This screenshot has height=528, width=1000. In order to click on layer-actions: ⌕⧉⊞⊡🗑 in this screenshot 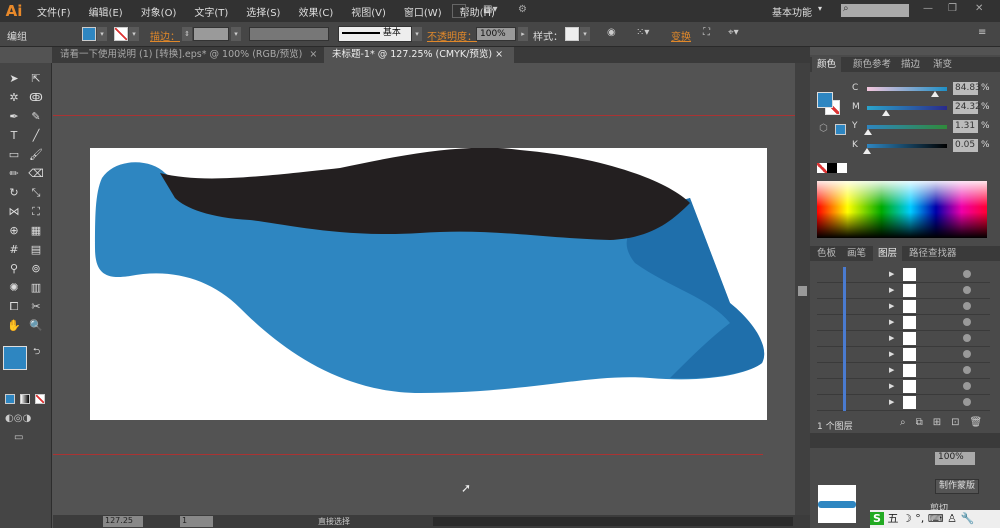, I will do `click(946, 422)`.